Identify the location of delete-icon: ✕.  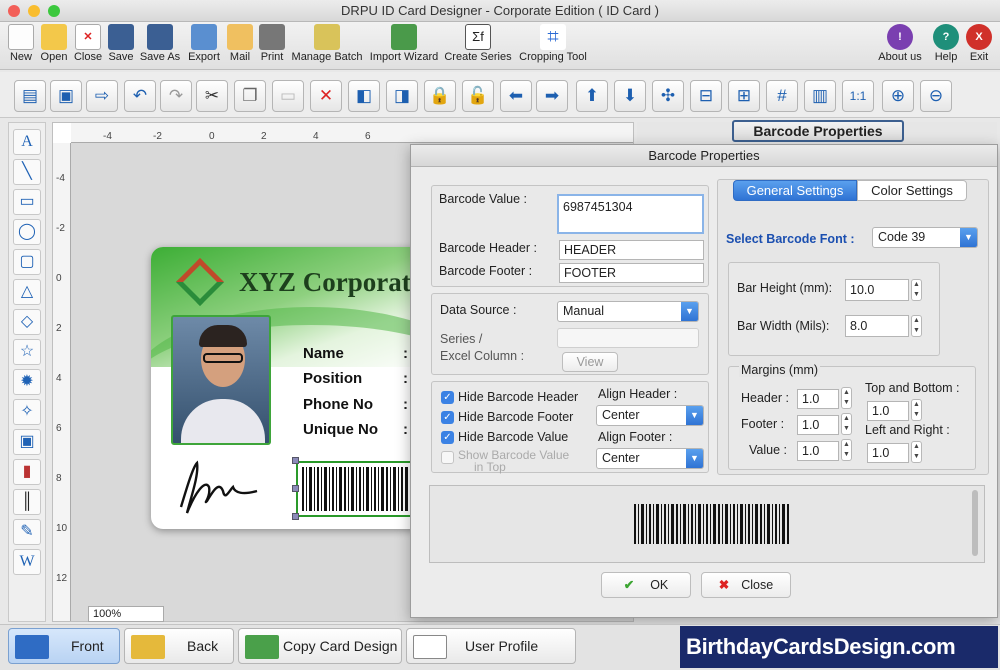
(326, 96).